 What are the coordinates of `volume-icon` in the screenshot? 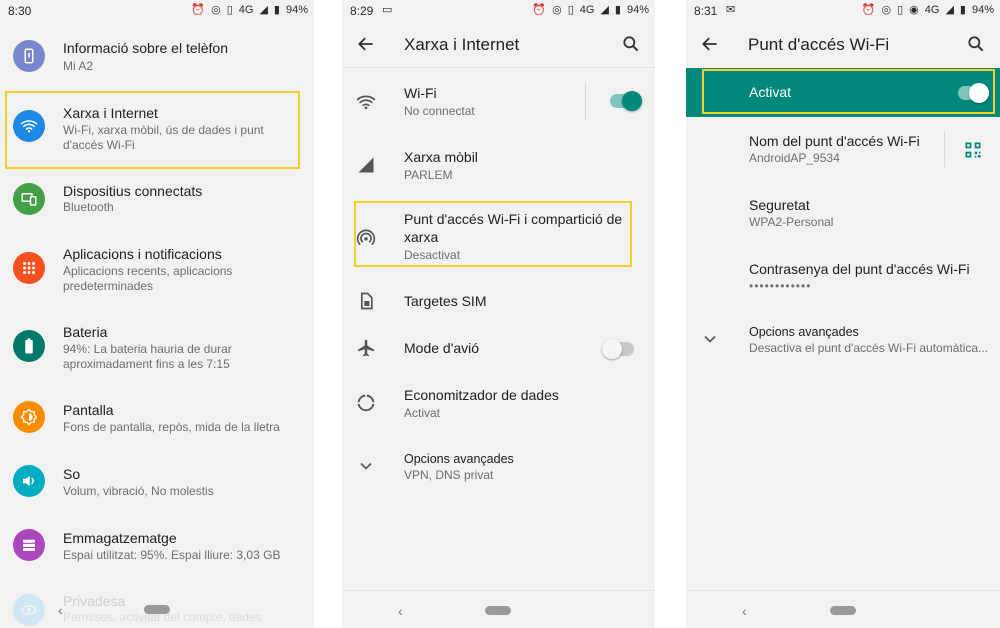 It's located at (29, 481).